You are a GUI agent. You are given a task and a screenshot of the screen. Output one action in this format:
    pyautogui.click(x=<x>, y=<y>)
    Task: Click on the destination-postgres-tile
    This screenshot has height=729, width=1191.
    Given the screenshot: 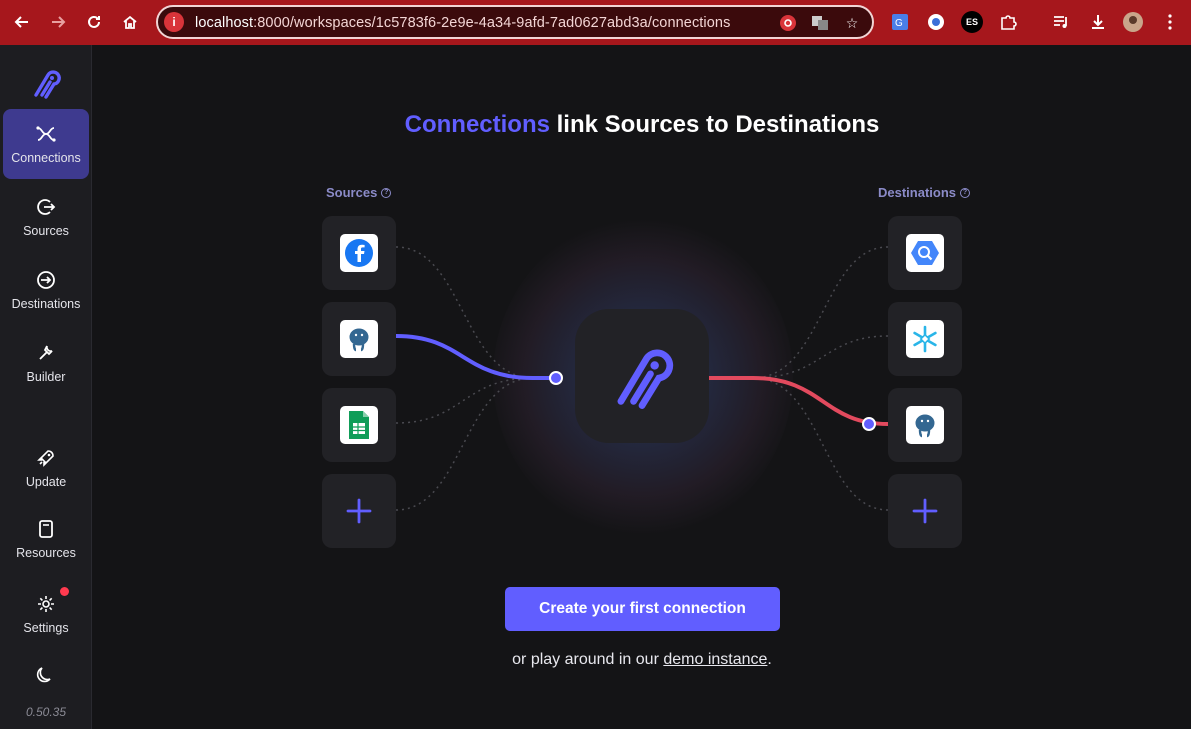 What is the action you would take?
    pyautogui.click(x=925, y=425)
    